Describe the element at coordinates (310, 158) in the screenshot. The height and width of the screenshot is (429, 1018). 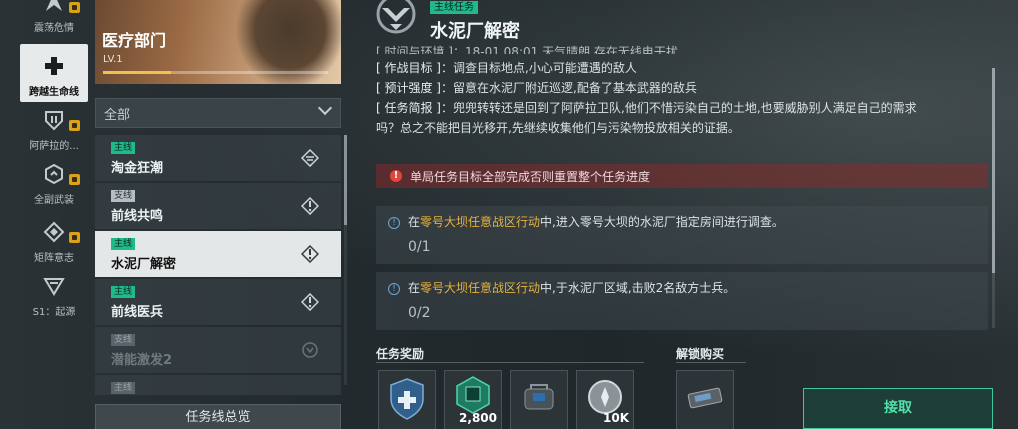
I see `tracked-icon` at that location.